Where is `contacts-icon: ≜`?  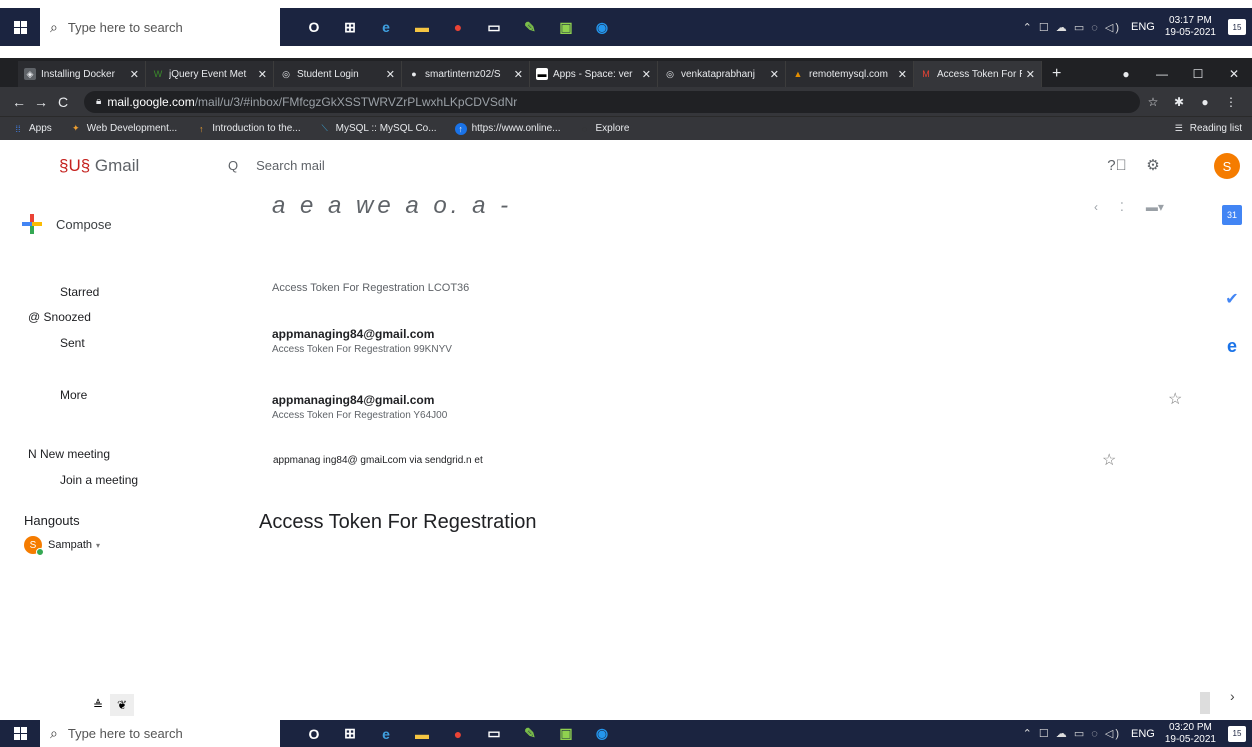 contacts-icon: ≜ is located at coordinates (98, 705).